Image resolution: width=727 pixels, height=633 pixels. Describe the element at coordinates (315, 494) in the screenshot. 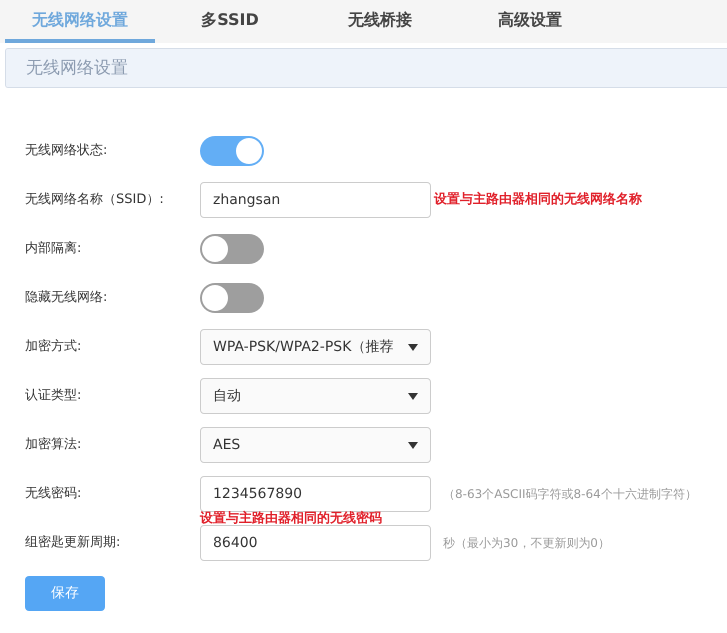

I see `input-field: 1234567890` at that location.